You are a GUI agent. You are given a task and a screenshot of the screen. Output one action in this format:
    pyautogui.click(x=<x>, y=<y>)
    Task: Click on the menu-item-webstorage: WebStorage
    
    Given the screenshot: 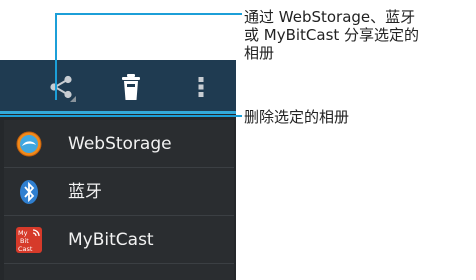 What is the action you would take?
    pyautogui.click(x=119, y=144)
    